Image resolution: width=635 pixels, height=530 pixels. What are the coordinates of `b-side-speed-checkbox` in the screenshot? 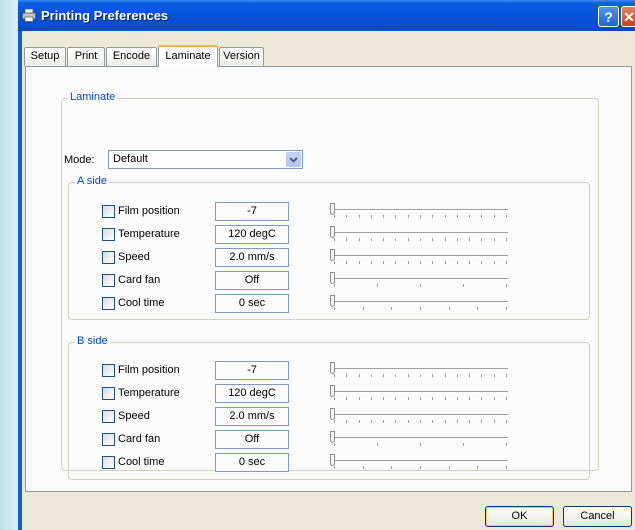 It's located at (108, 416).